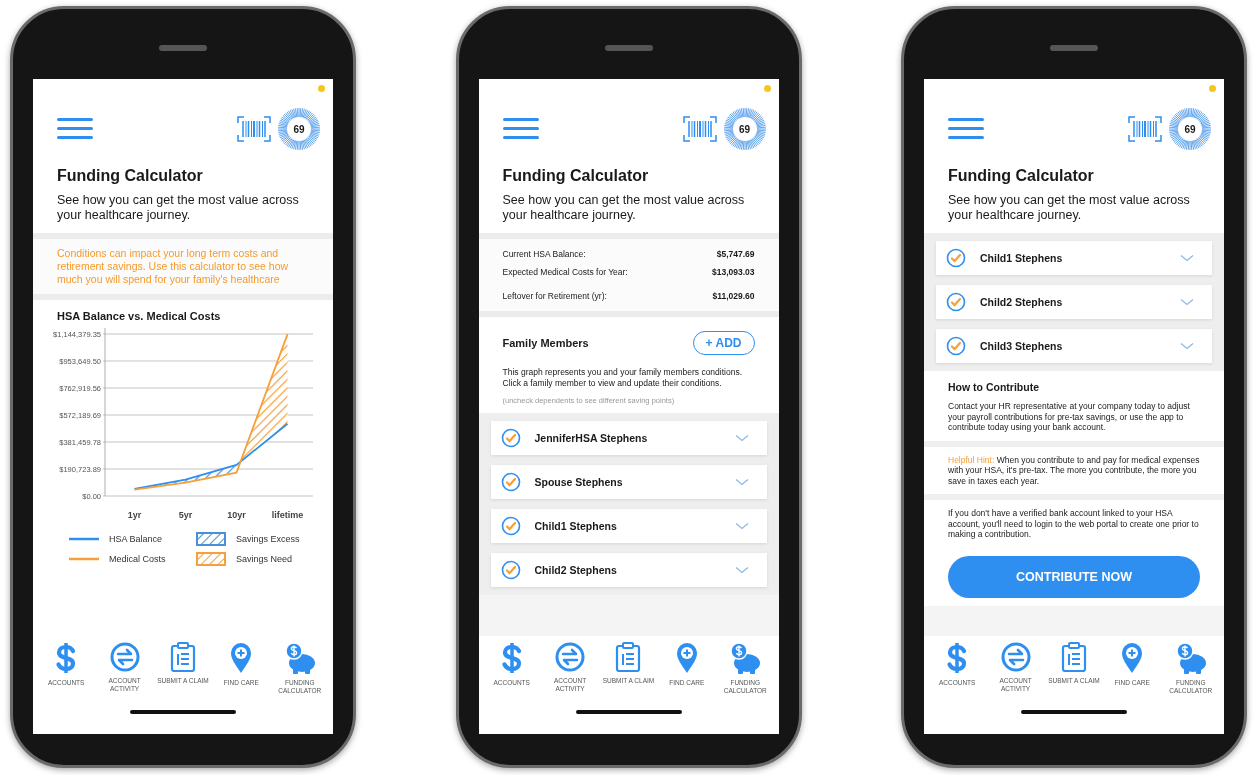 The height and width of the screenshot is (775, 1255). What do you see at coordinates (735, 254) in the screenshot?
I see `summary-value: $5,747.69` at bounding box center [735, 254].